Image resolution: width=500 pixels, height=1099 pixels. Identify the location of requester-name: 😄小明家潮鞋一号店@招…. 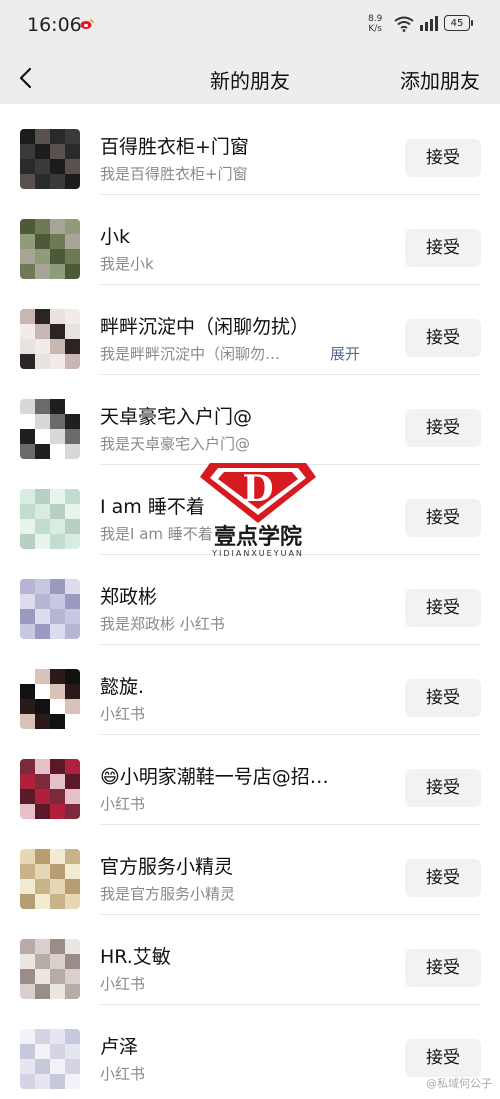
(214, 777).